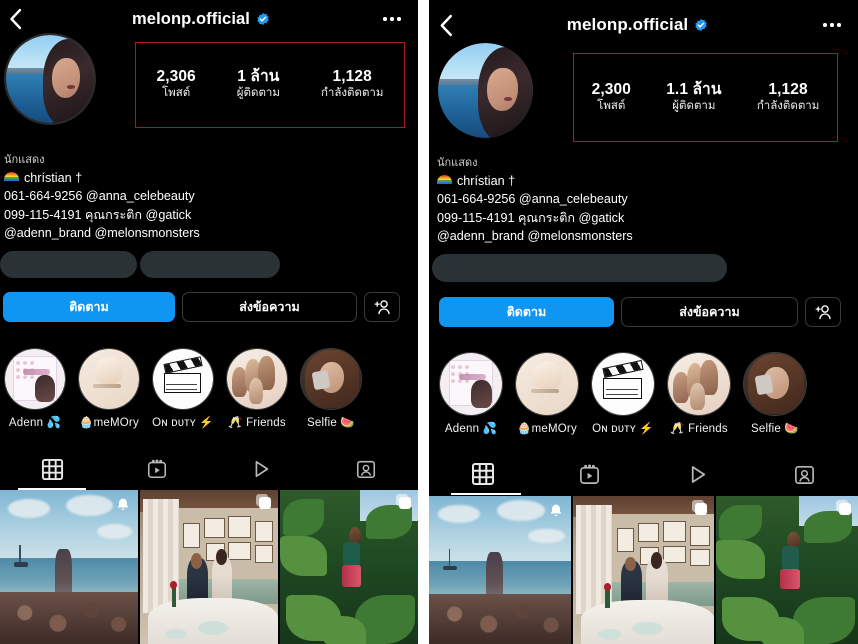 This screenshot has height=644, width=858. What do you see at coordinates (176, 77) in the screenshot?
I see `posts-count: 2,306` at bounding box center [176, 77].